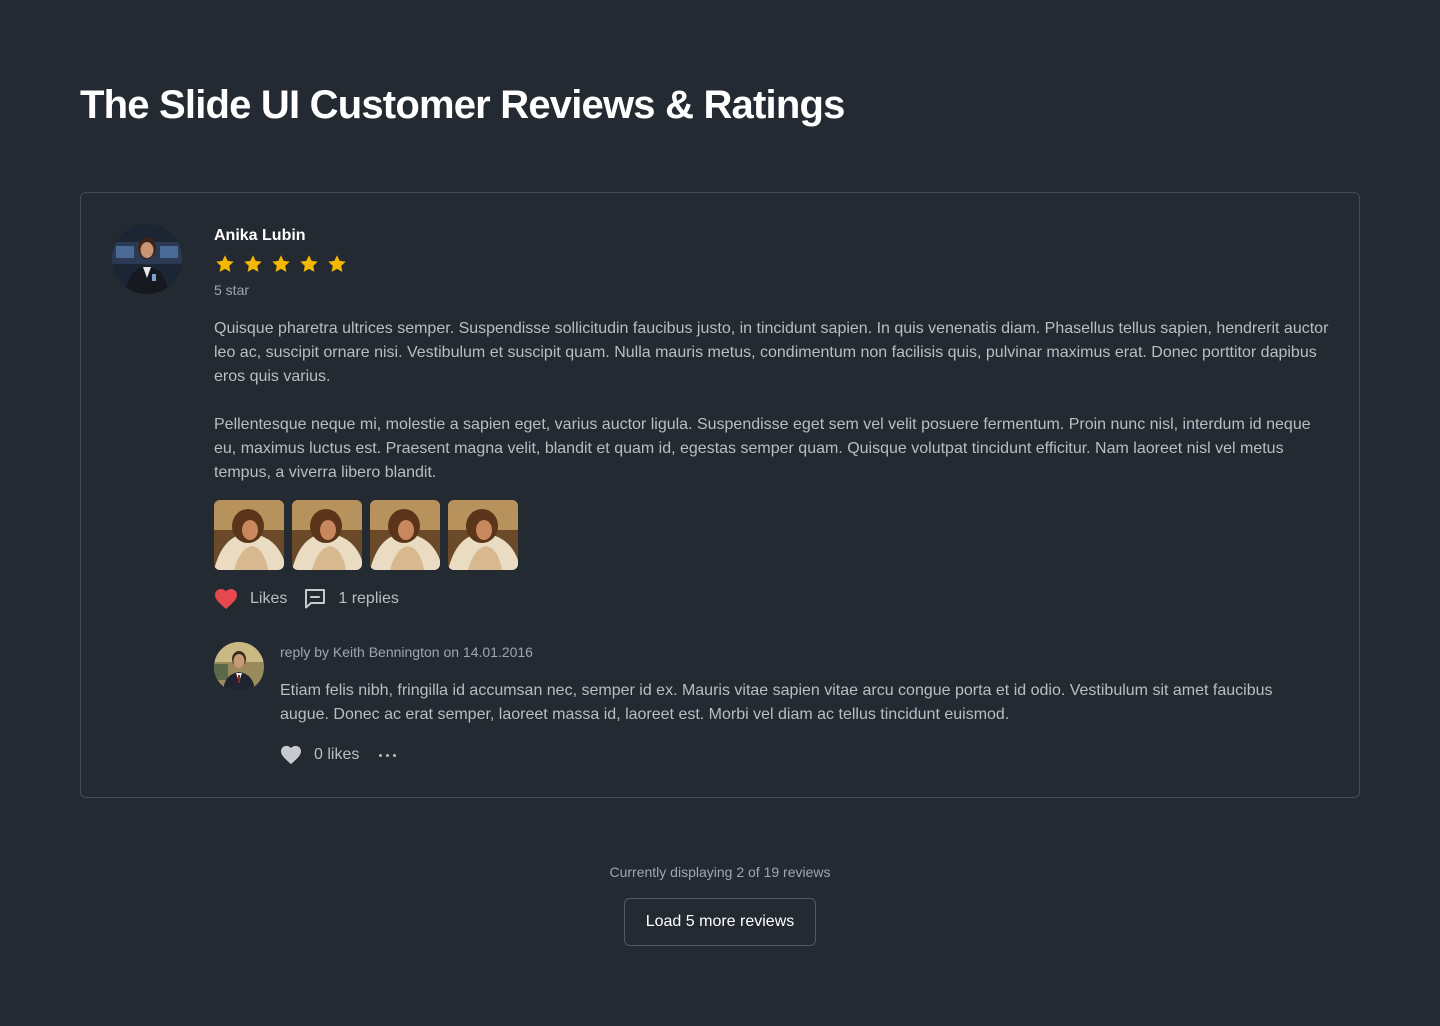 This screenshot has width=1440, height=1026. What do you see at coordinates (315, 599) in the screenshot?
I see `comment-icon` at bounding box center [315, 599].